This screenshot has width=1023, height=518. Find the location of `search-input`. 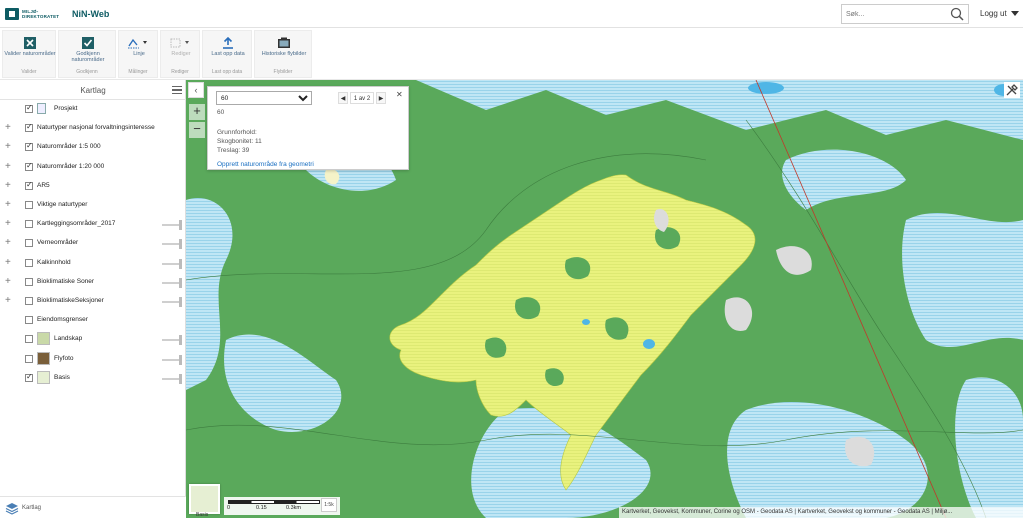

search-input is located at coordinates (892, 14).